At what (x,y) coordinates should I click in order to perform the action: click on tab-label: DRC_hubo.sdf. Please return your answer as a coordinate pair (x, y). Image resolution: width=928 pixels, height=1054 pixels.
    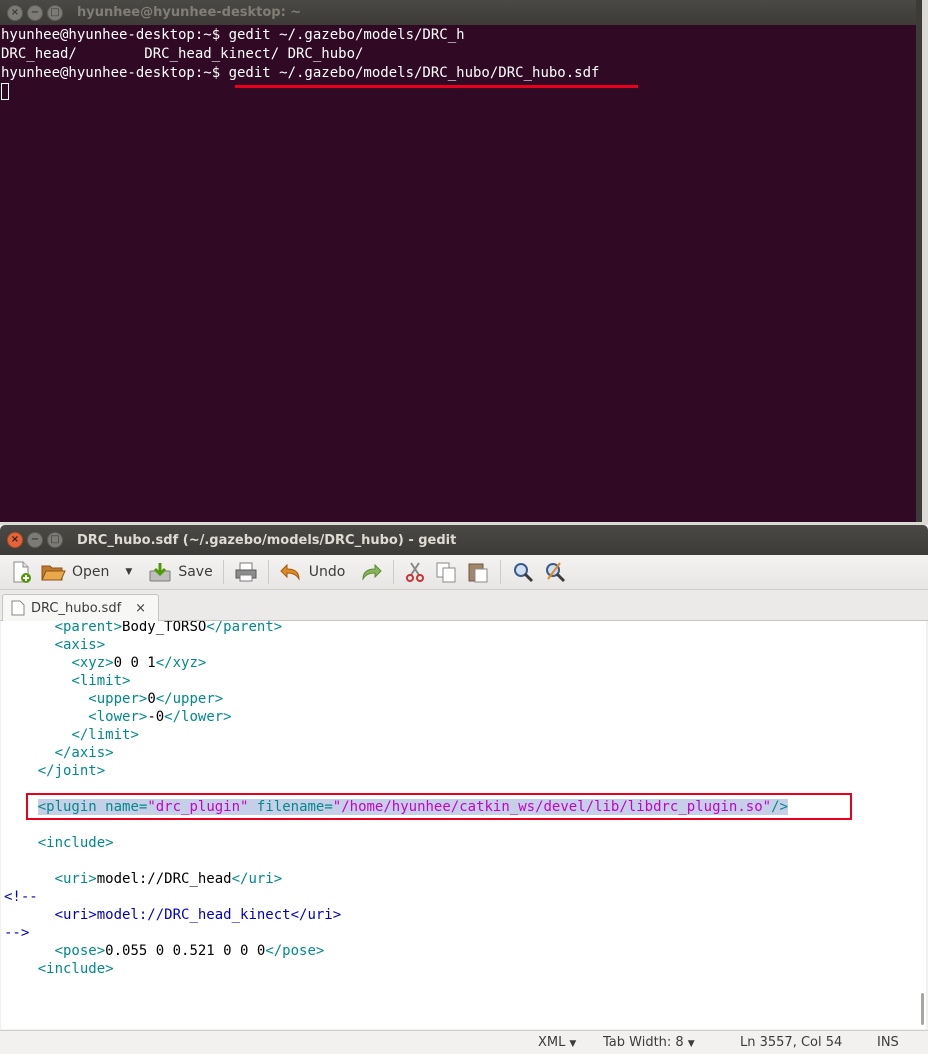
    Looking at the image, I should click on (76, 608).